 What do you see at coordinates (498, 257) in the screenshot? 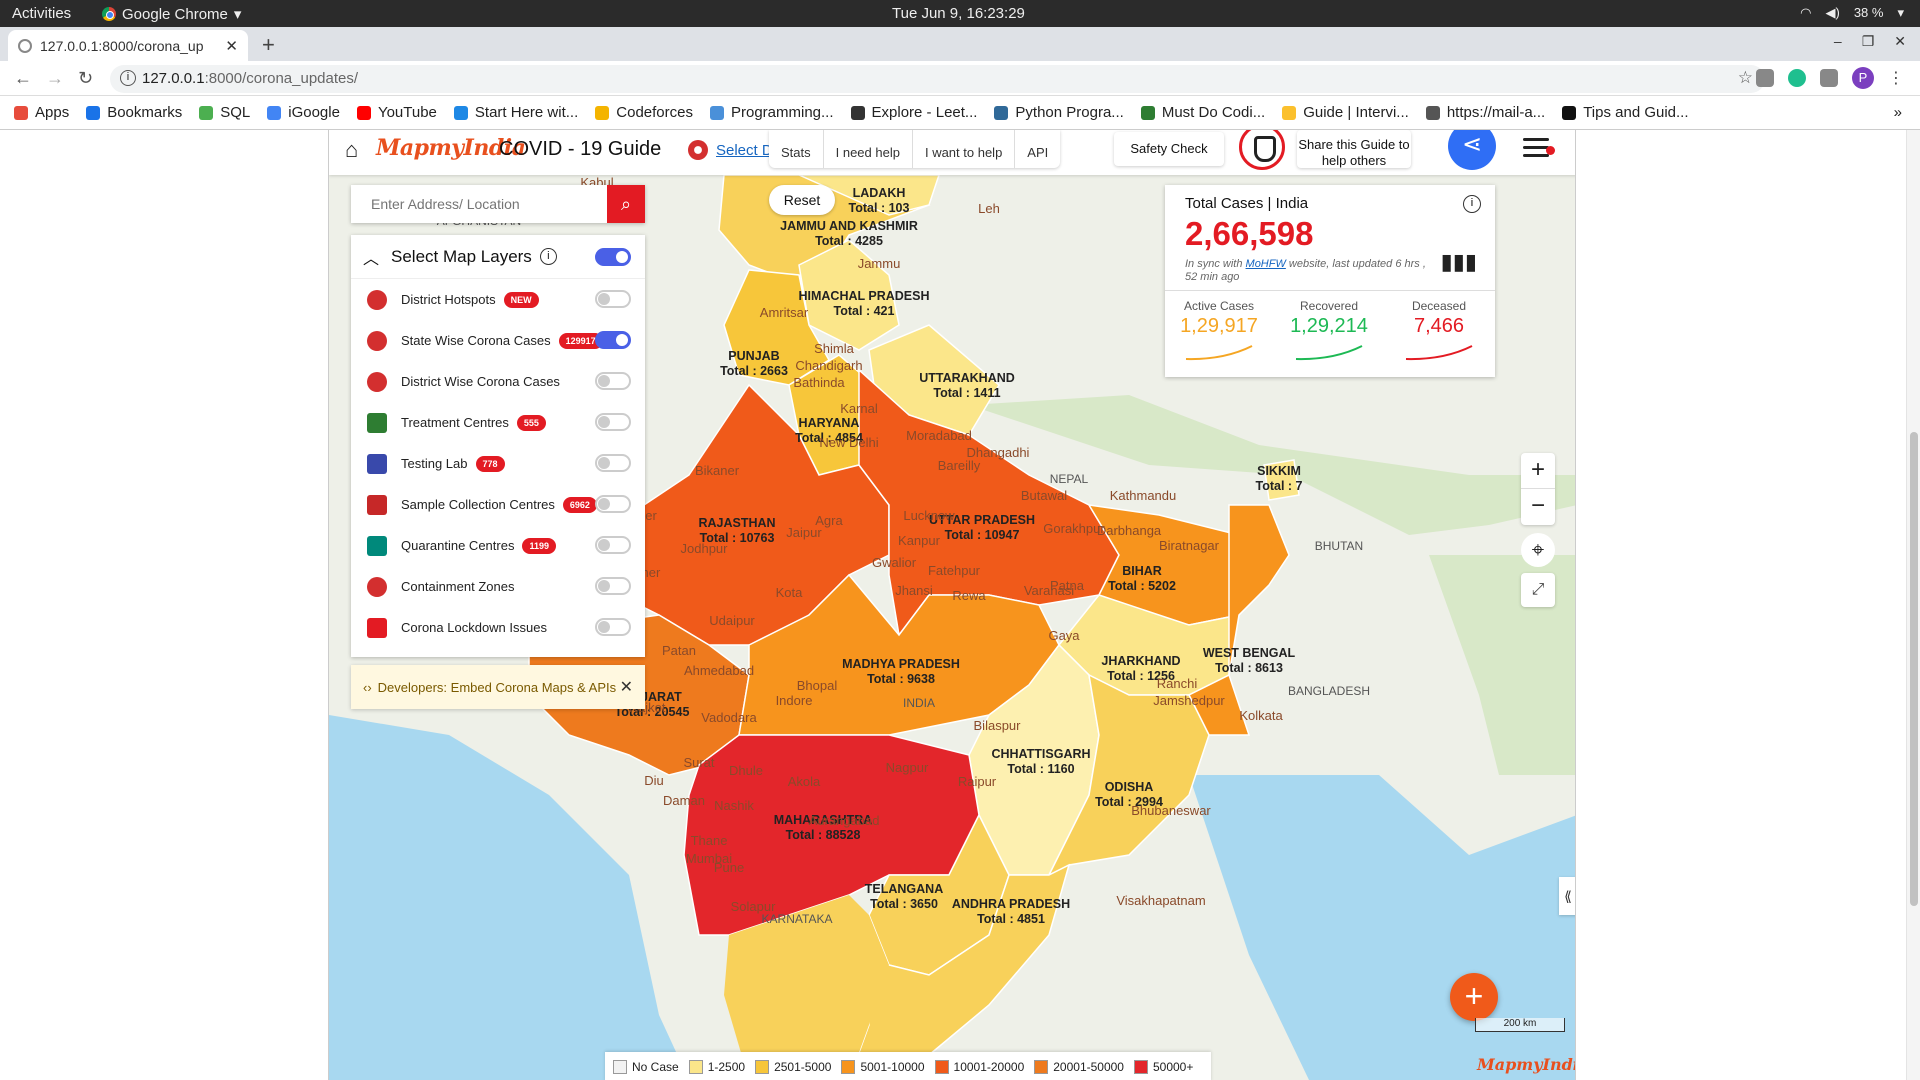
I see `layers-header: ︿ Select Map Layers i` at bounding box center [498, 257].